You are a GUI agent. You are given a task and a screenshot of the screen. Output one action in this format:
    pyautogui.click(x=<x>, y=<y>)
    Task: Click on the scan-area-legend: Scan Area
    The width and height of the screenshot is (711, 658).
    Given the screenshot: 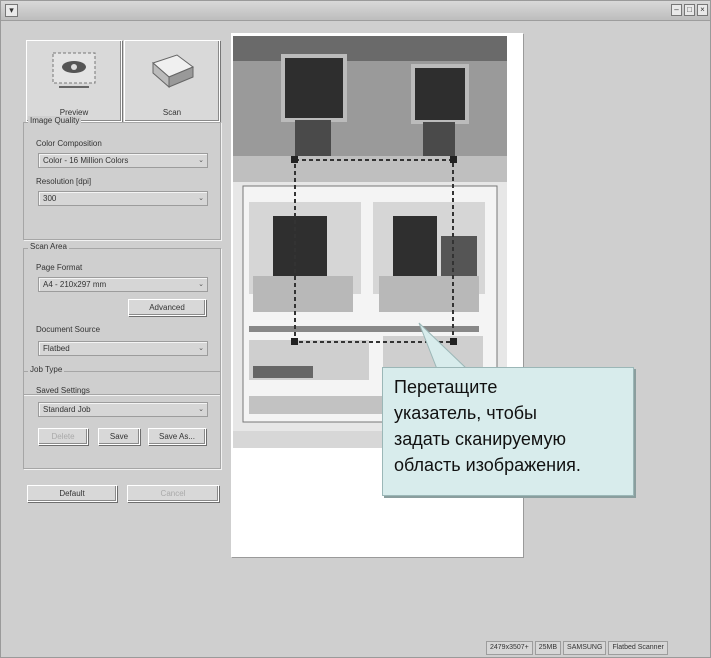 What is the action you would take?
    pyautogui.click(x=48, y=246)
    